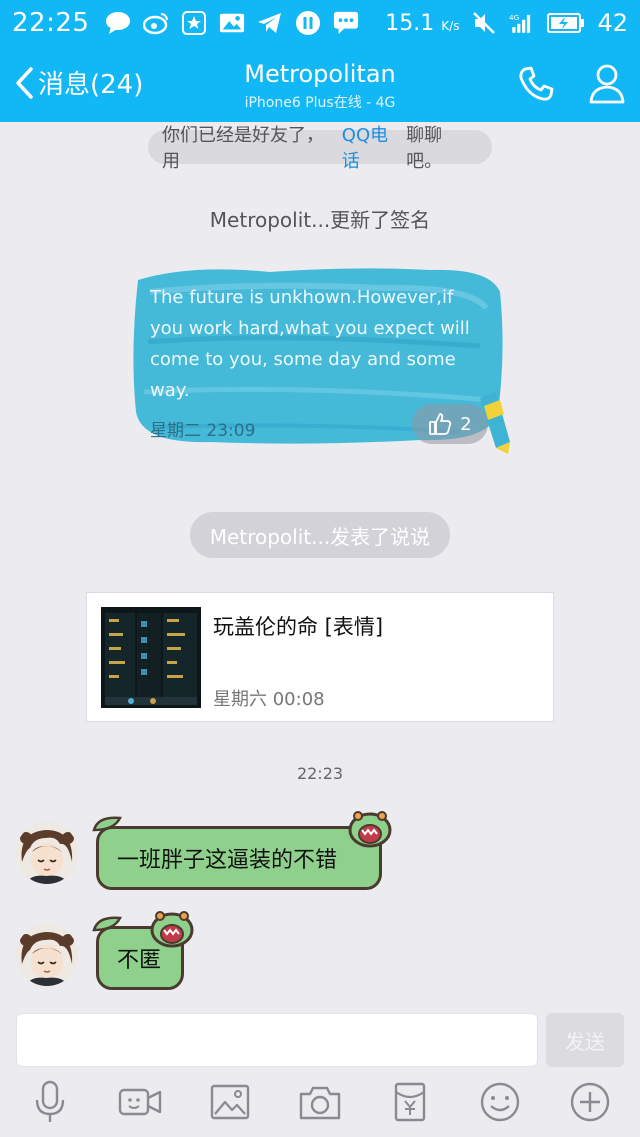 The height and width of the screenshot is (1137, 640). I want to click on phone-icon, so click(536, 83).